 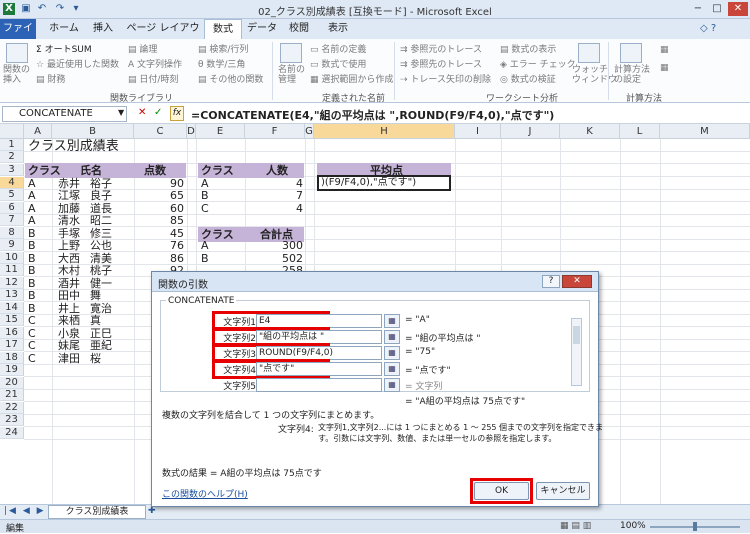 What do you see at coordinates (12, 395) in the screenshot?
I see `row-header-21: 21` at bounding box center [12, 395].